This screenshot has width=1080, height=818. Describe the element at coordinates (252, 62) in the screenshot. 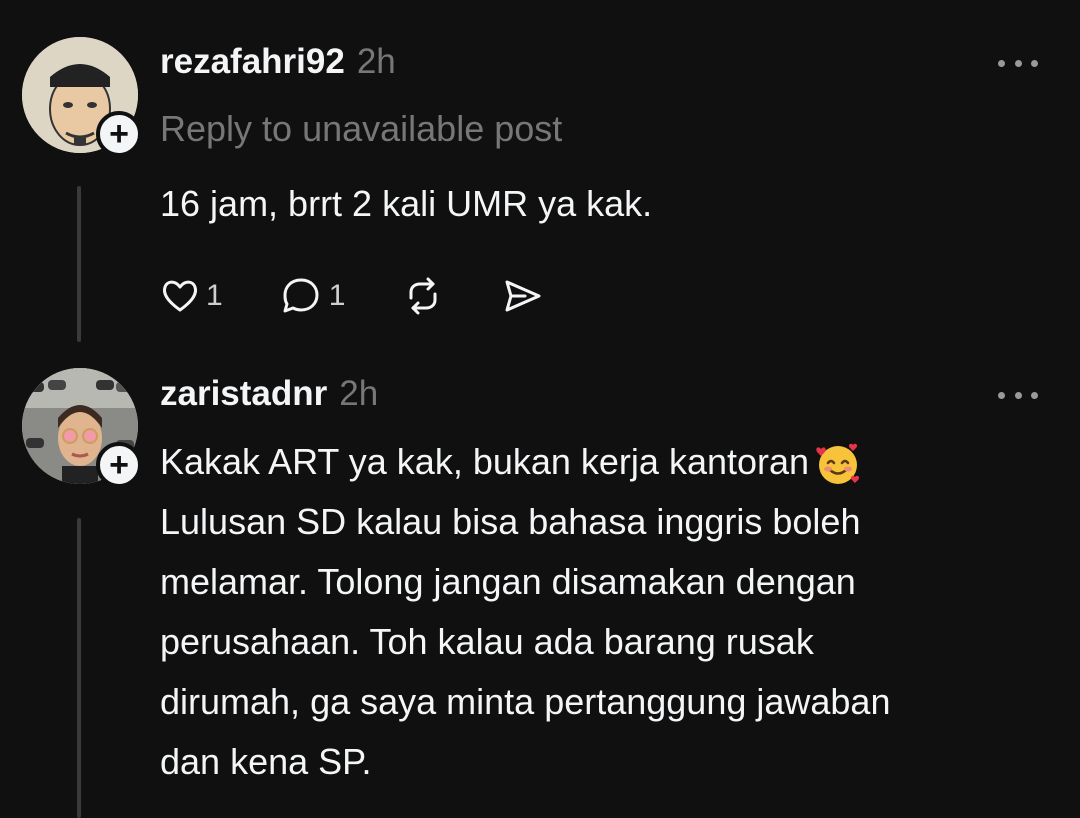

I see `username: rezafahri92` at that location.